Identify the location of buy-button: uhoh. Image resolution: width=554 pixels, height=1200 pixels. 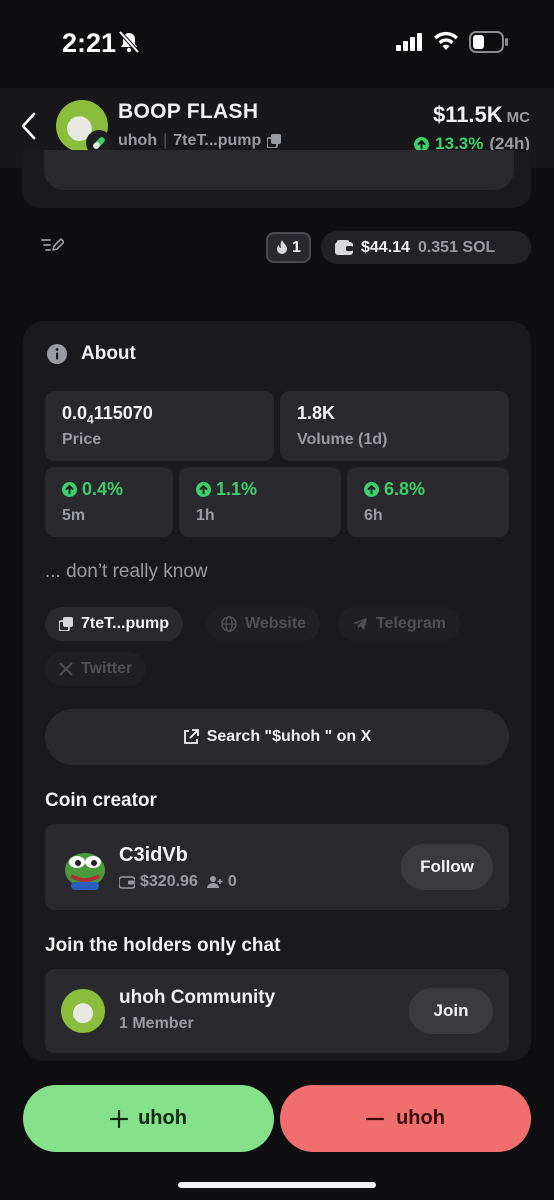
(148, 1118).